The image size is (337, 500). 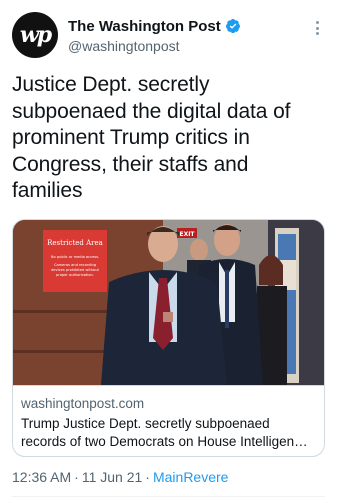 I want to click on display-name: The Washington Post, so click(x=144, y=26).